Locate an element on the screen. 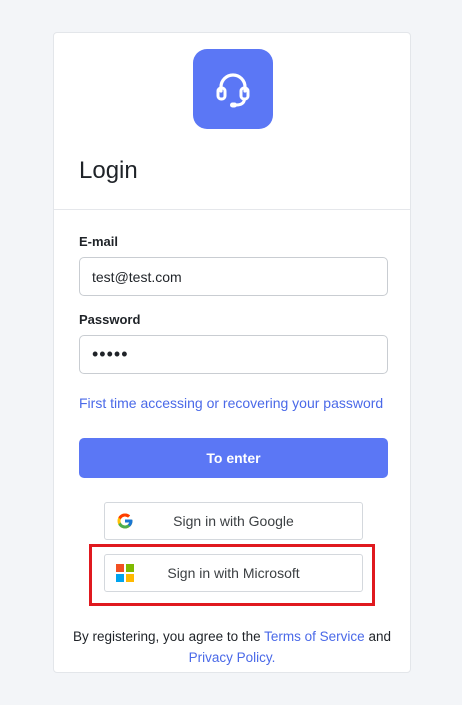  email-label: E-mail is located at coordinates (99, 241).